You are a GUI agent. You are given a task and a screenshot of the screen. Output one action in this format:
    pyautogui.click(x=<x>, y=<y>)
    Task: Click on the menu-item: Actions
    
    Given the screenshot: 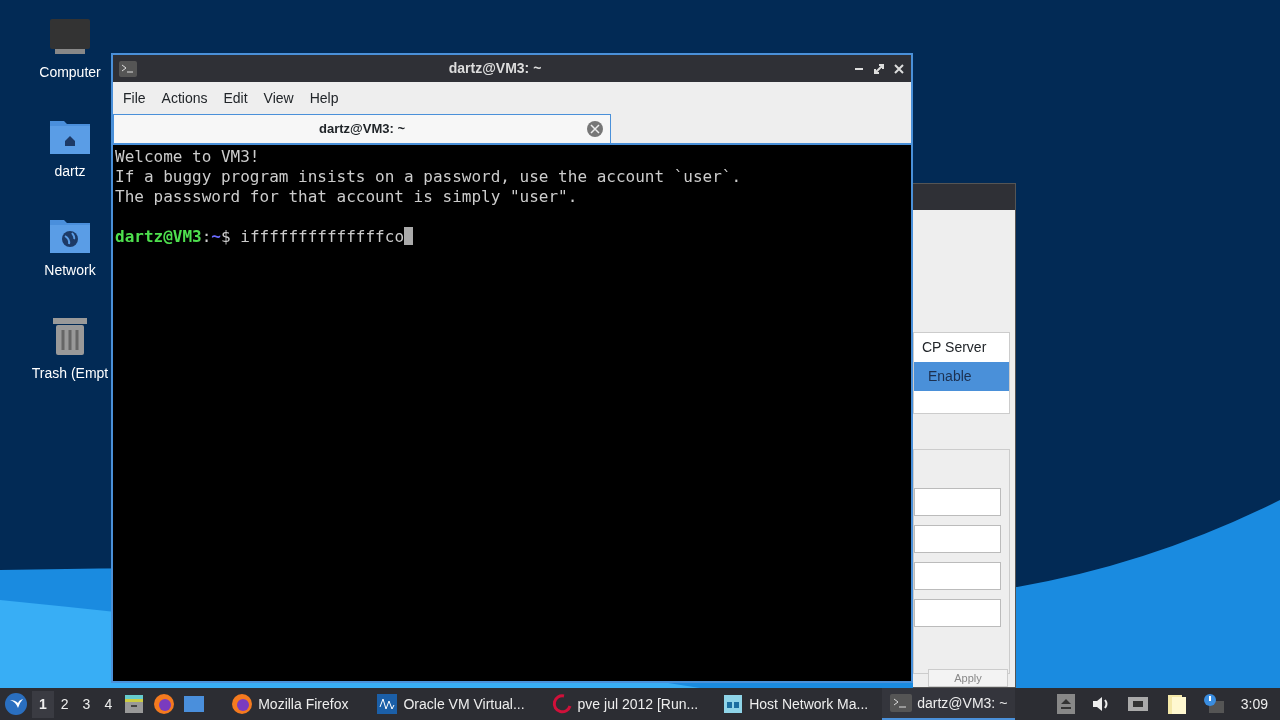 What is the action you would take?
    pyautogui.click(x=184, y=98)
    